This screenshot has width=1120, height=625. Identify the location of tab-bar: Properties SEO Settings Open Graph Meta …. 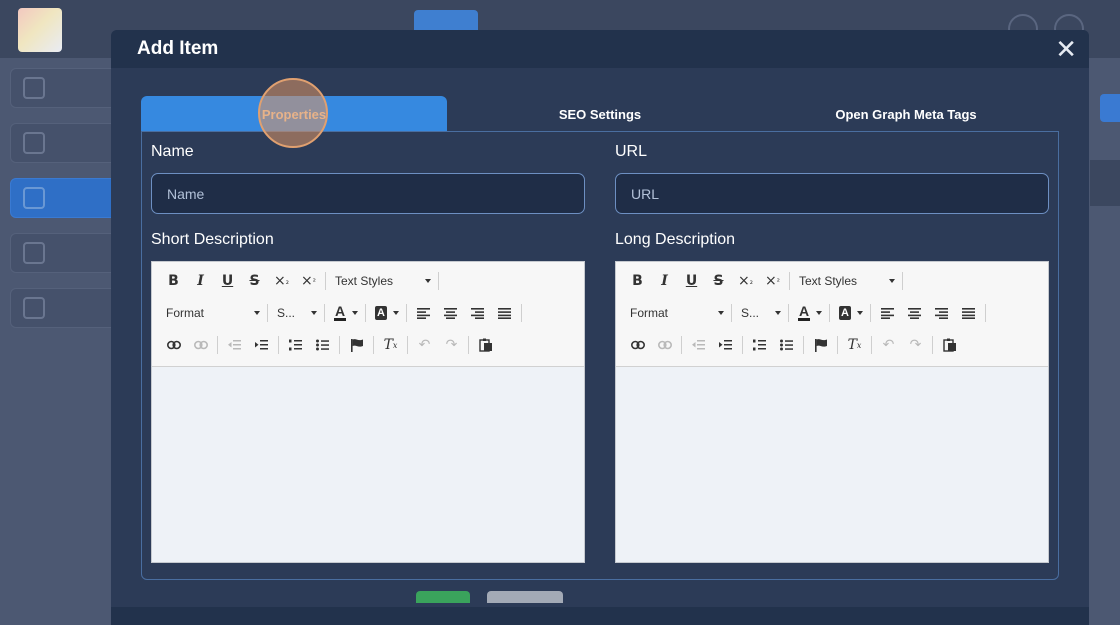
(600, 114).